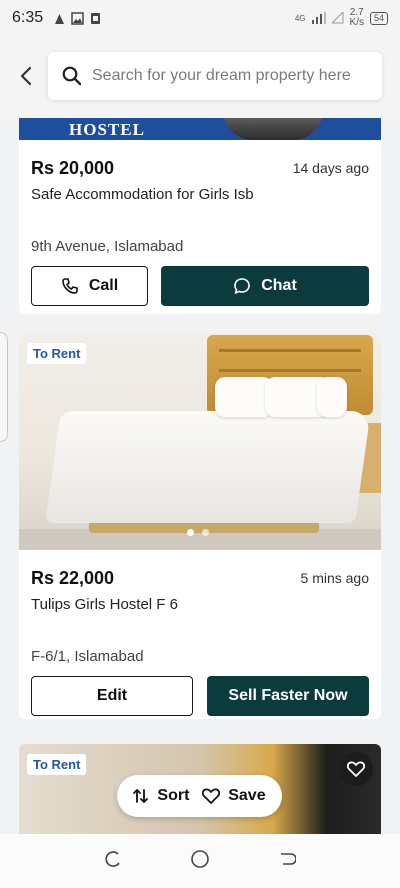 This screenshot has width=400, height=888. Describe the element at coordinates (200, 129) in the screenshot. I see `listing-image: HOSTEL` at that location.